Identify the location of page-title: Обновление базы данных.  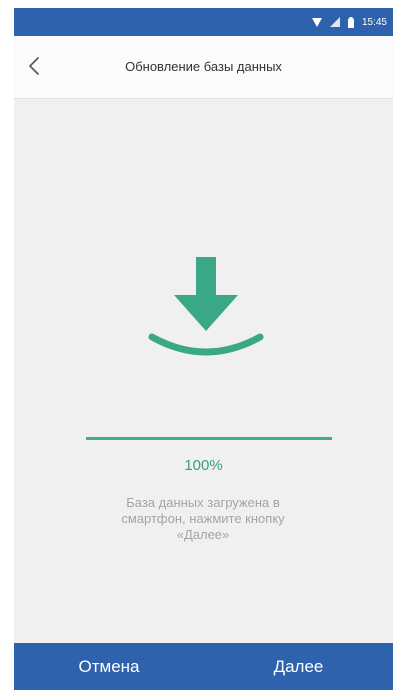
(203, 66).